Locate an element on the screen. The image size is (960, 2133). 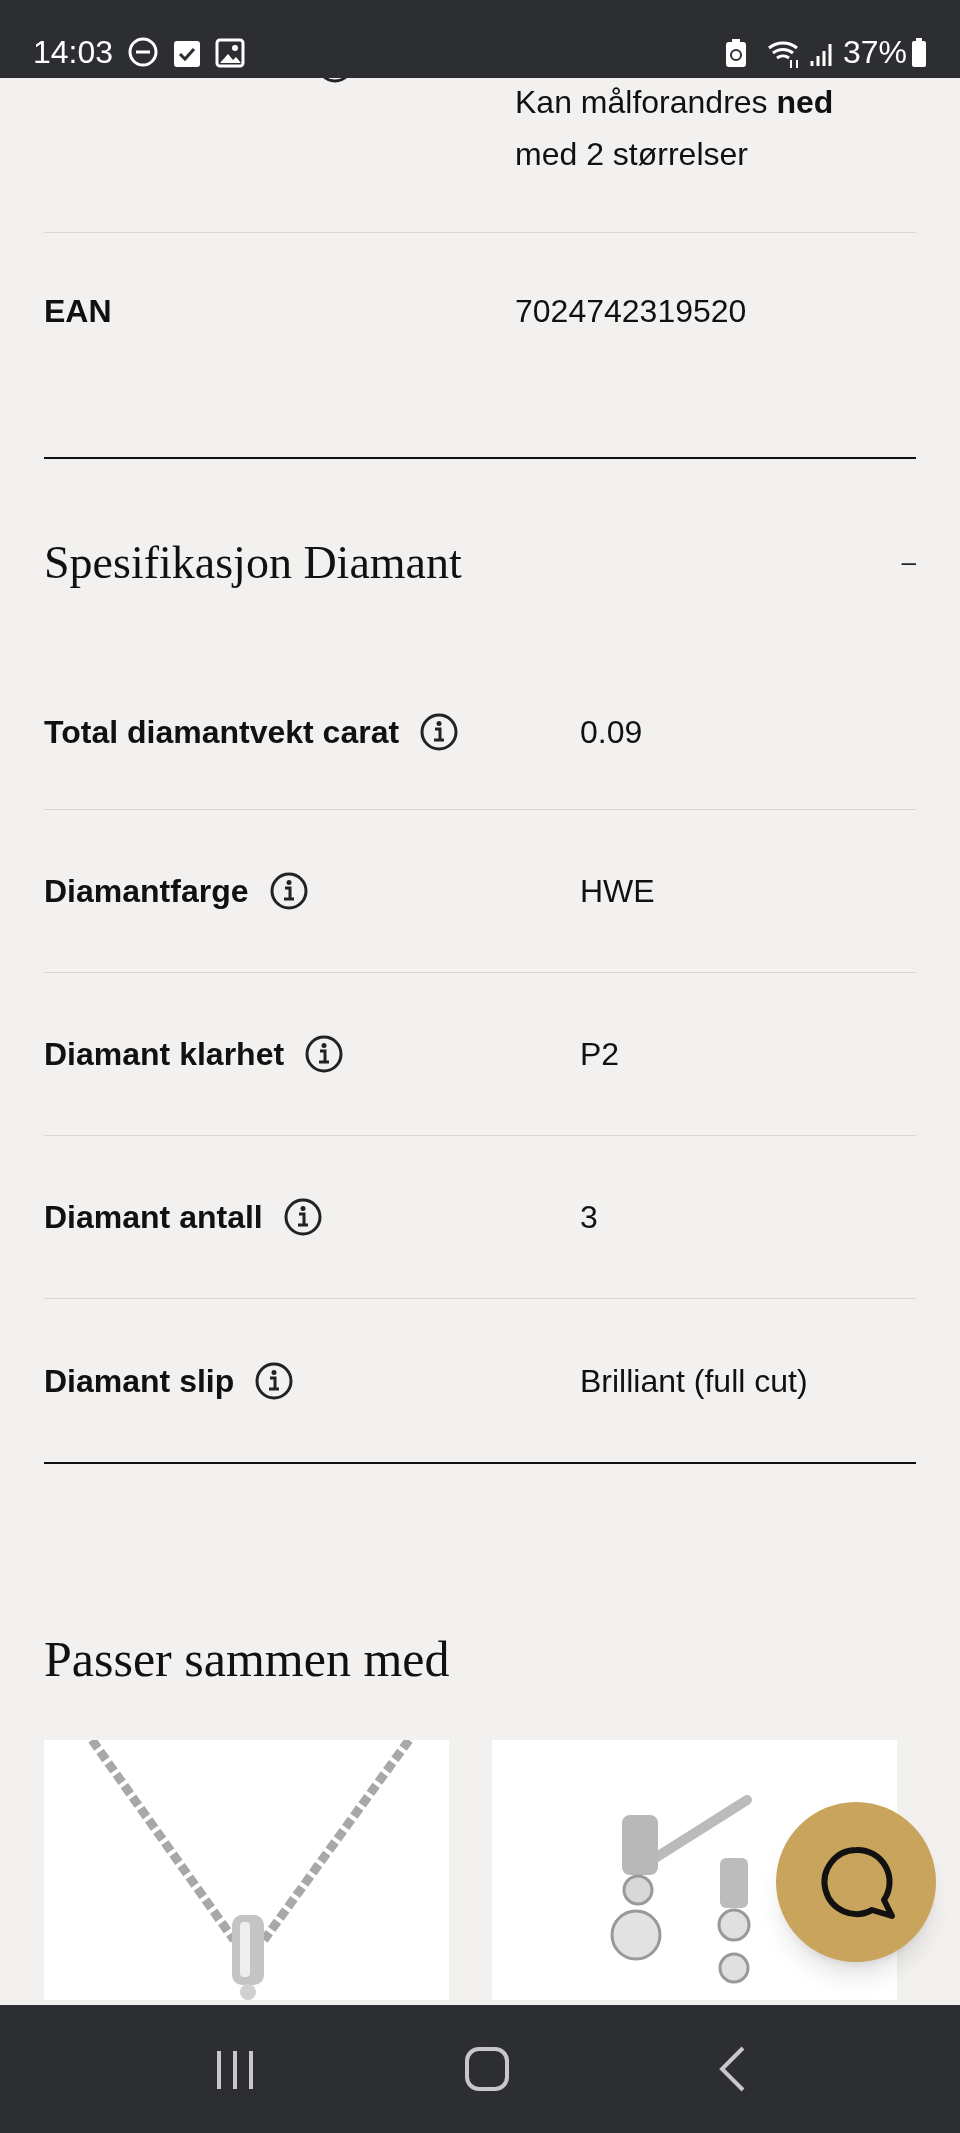
battery-level: 37% is located at coordinates (874, 52).